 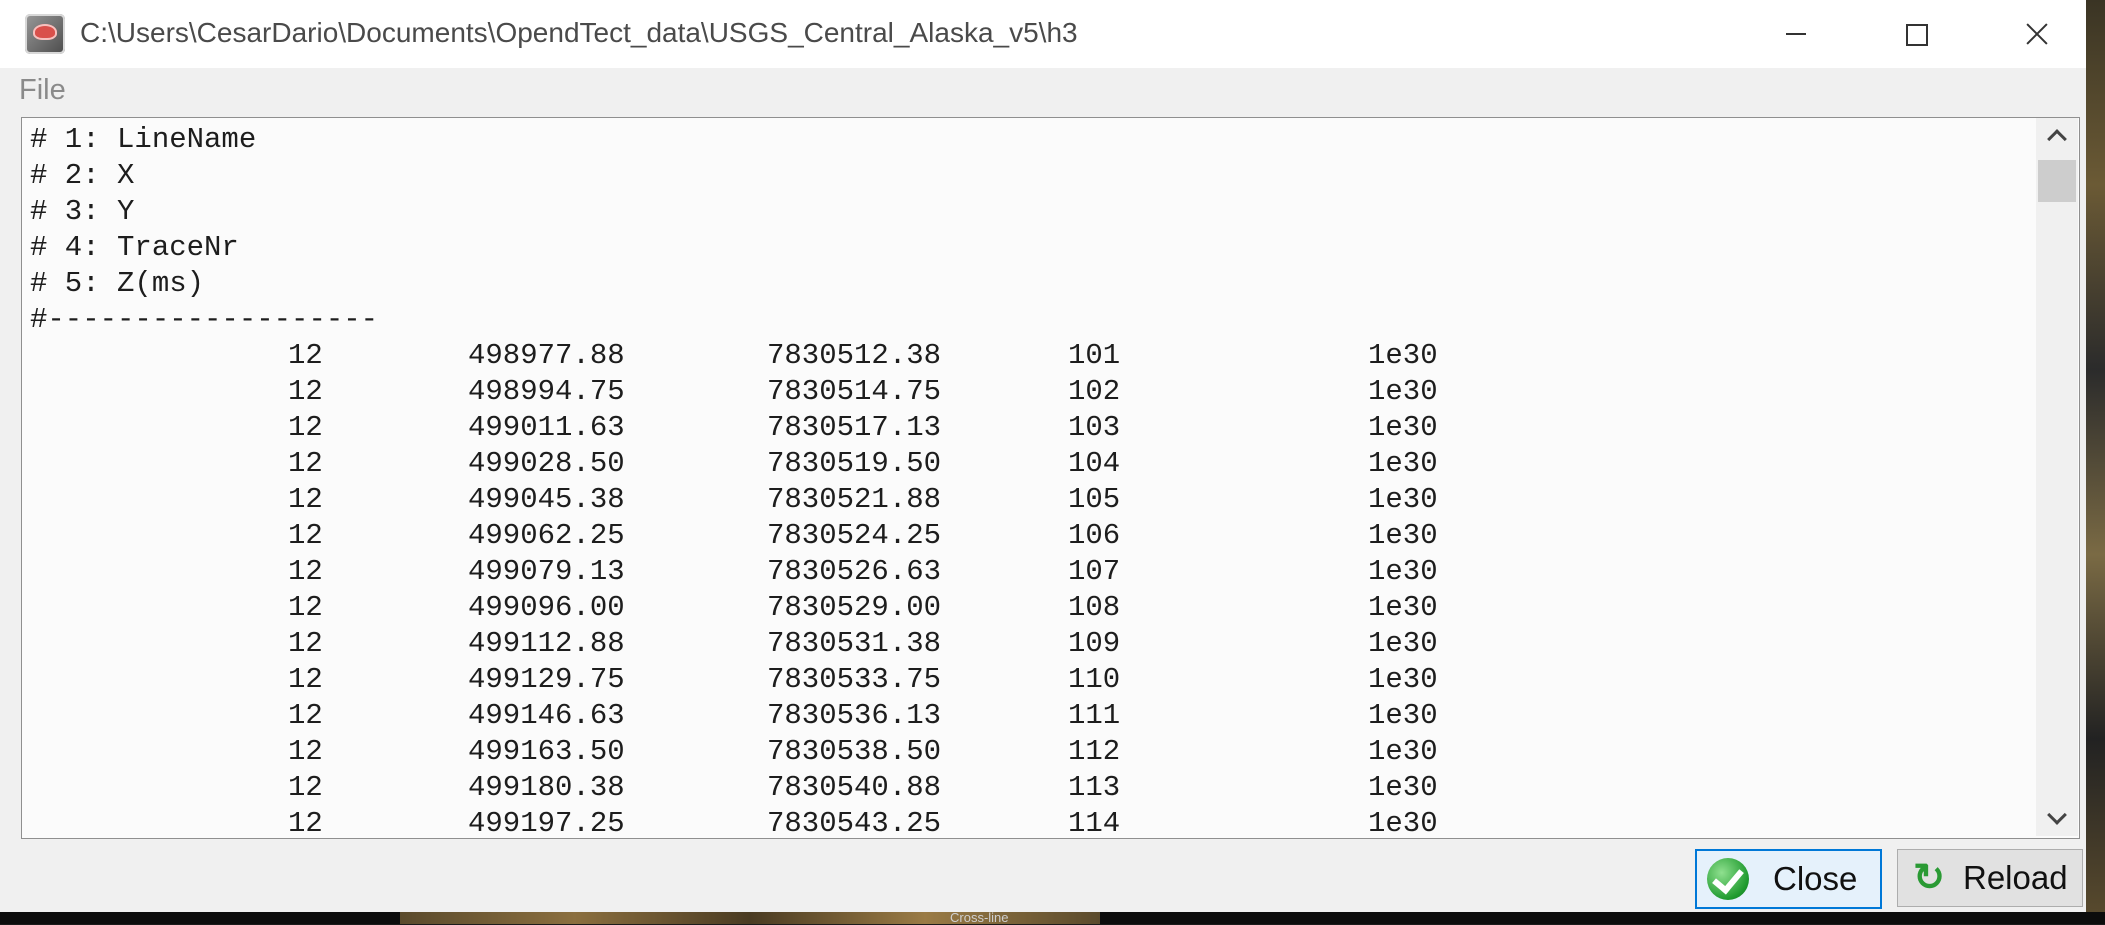 I want to click on data-row: 12 499096.00 7830529.00 108 1e30, so click(x=734, y=608).